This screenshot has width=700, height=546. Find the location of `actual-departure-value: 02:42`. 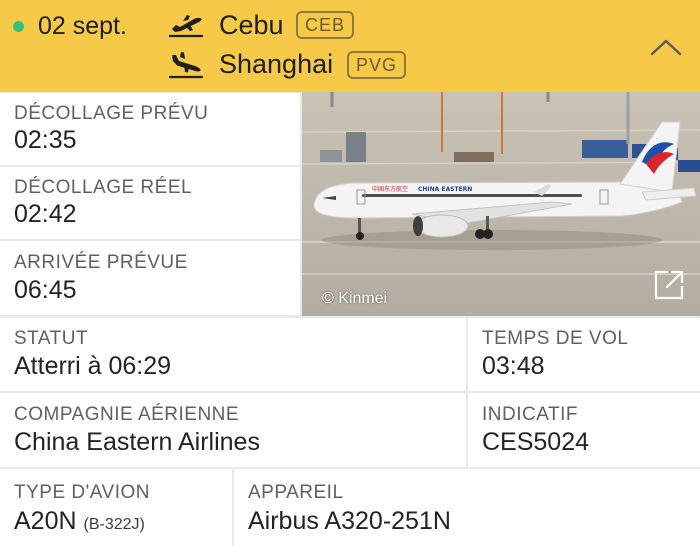

actual-departure-value: 02:42 is located at coordinates (45, 214).